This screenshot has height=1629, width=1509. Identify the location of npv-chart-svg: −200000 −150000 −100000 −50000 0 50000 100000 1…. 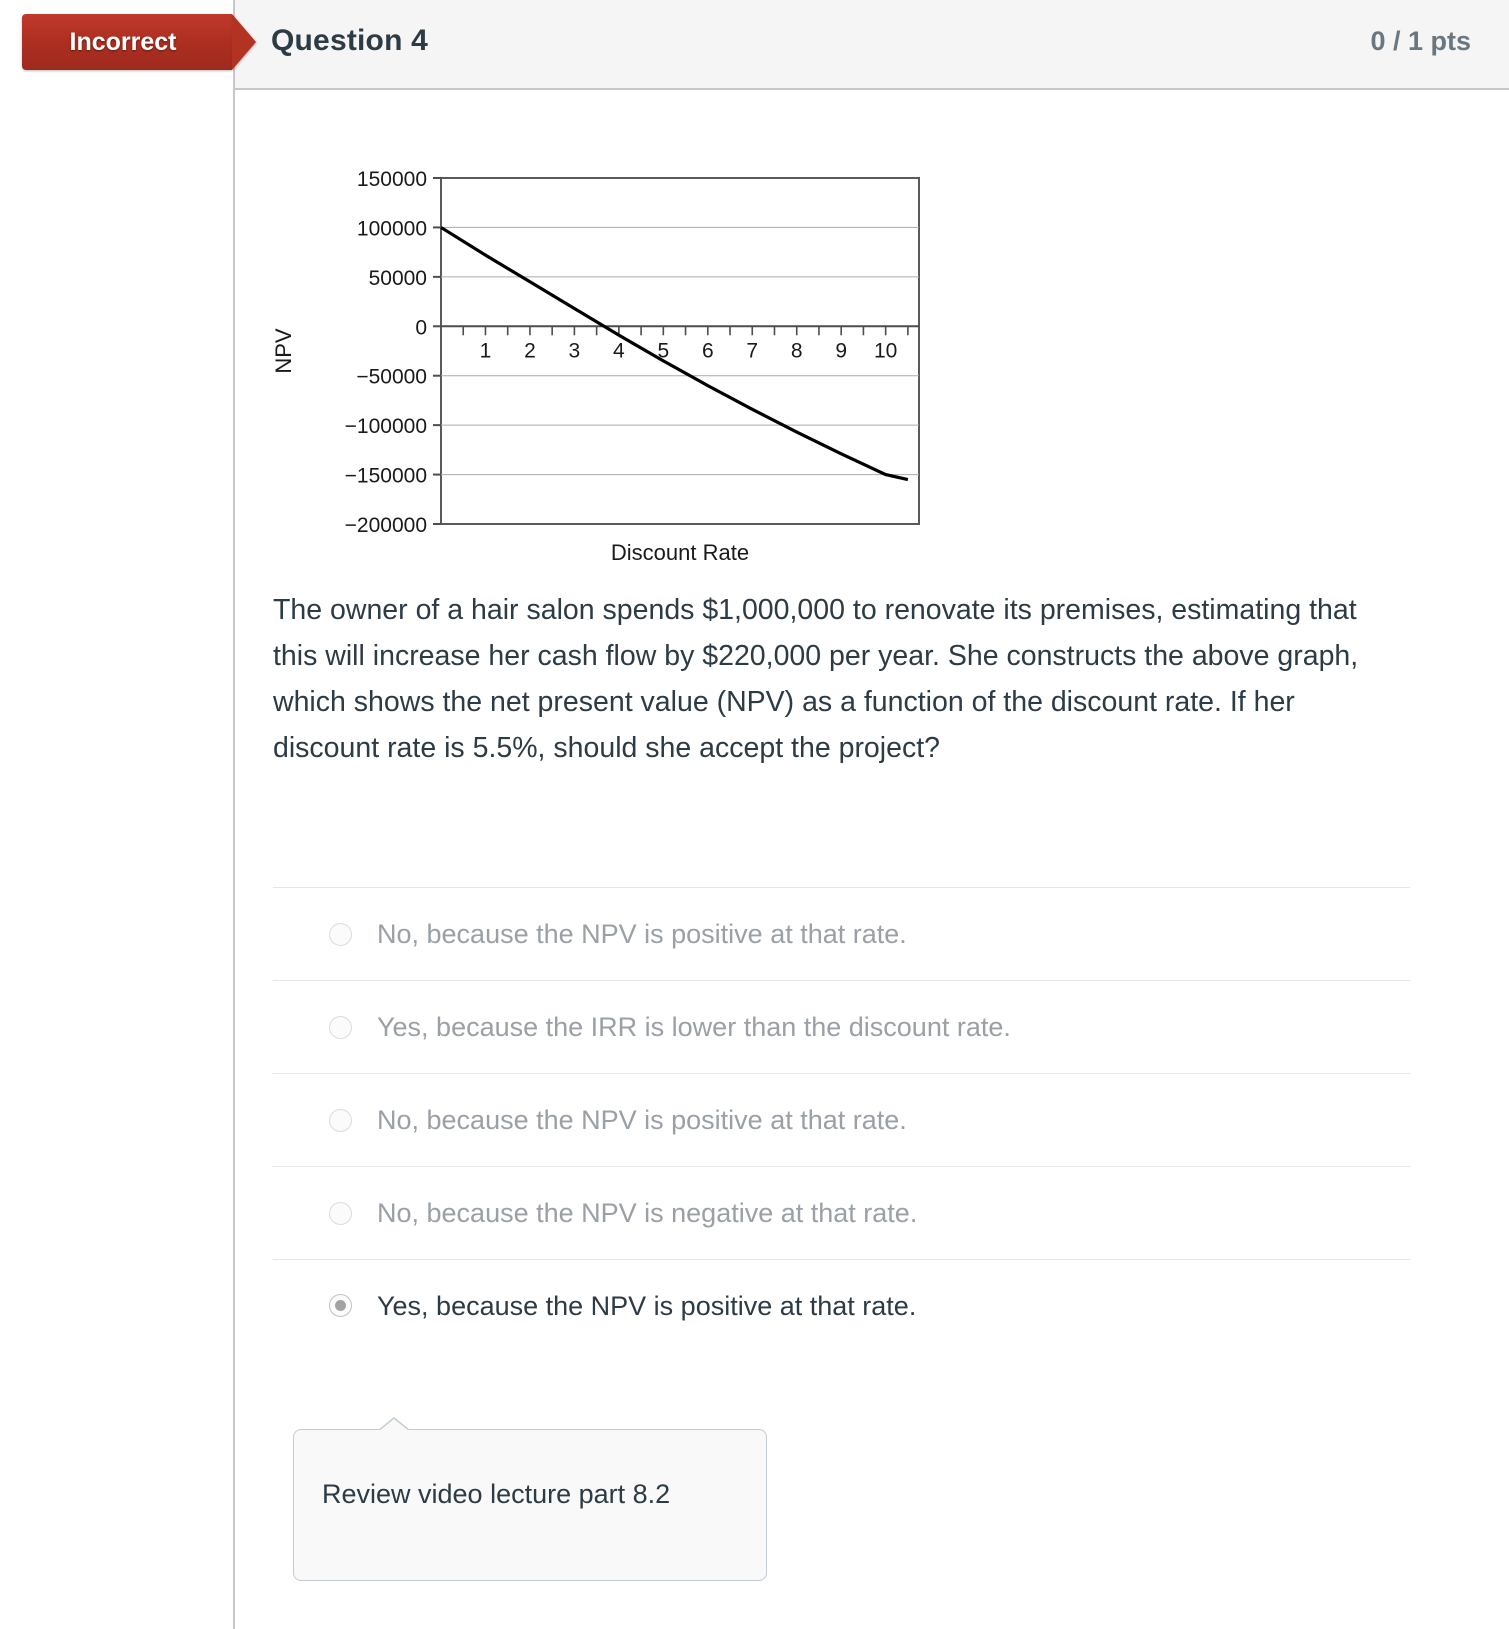
(595, 366).